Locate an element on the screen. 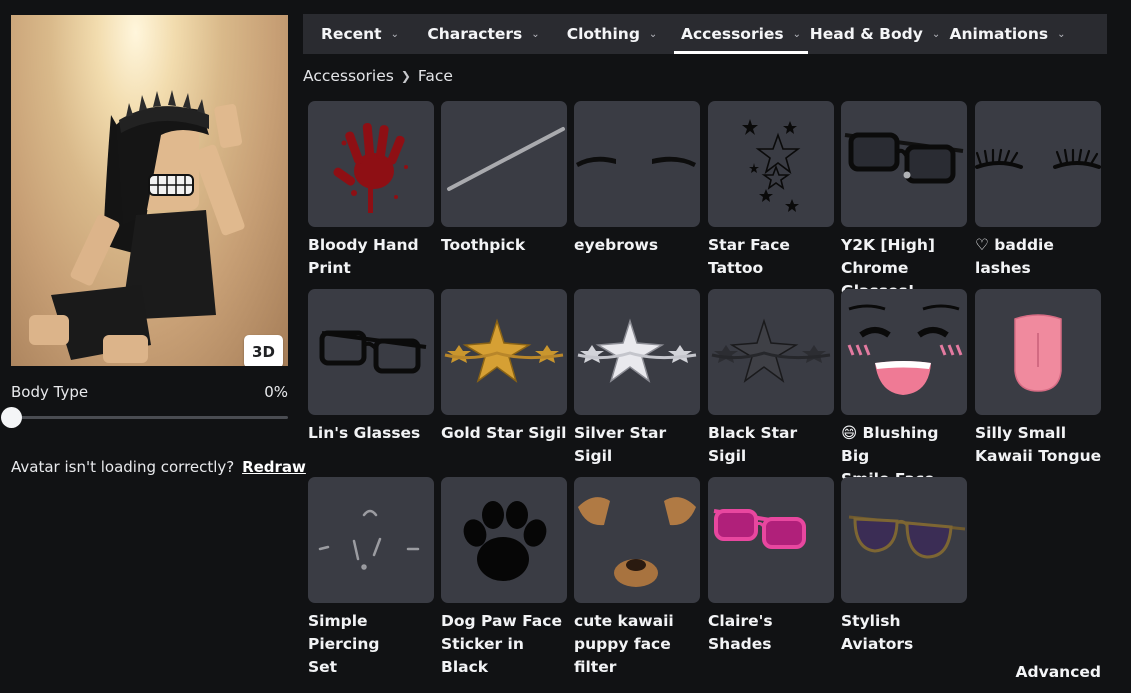  tab-label: Animations is located at coordinates (999, 34).